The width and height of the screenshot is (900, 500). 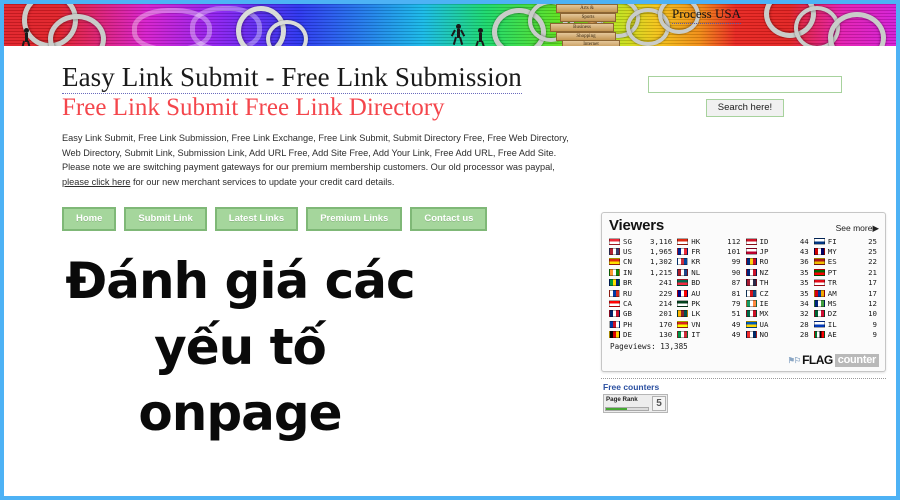 What do you see at coordinates (665, 335) in the screenshot?
I see `visitor-count: 130` at bounding box center [665, 335].